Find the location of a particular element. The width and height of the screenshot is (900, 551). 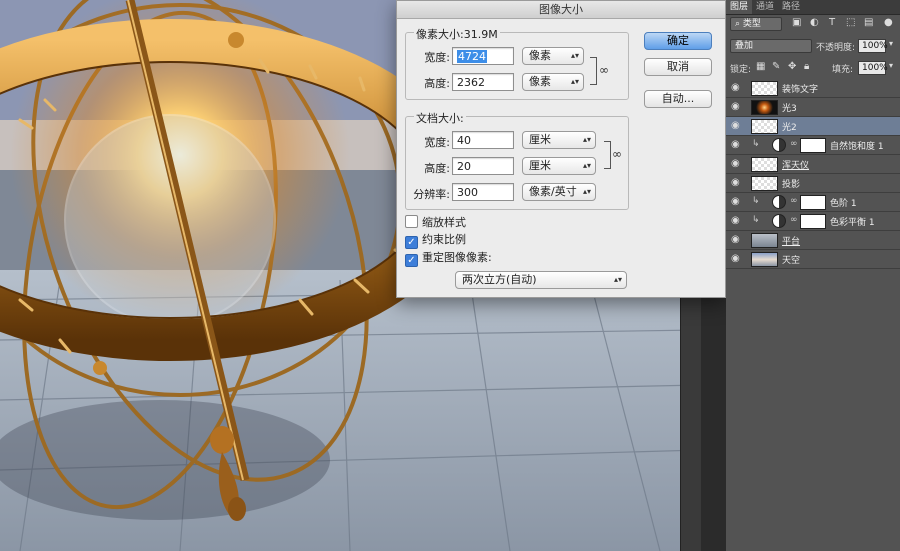

lock-position-icon: ✥ is located at coordinates (792, 66).